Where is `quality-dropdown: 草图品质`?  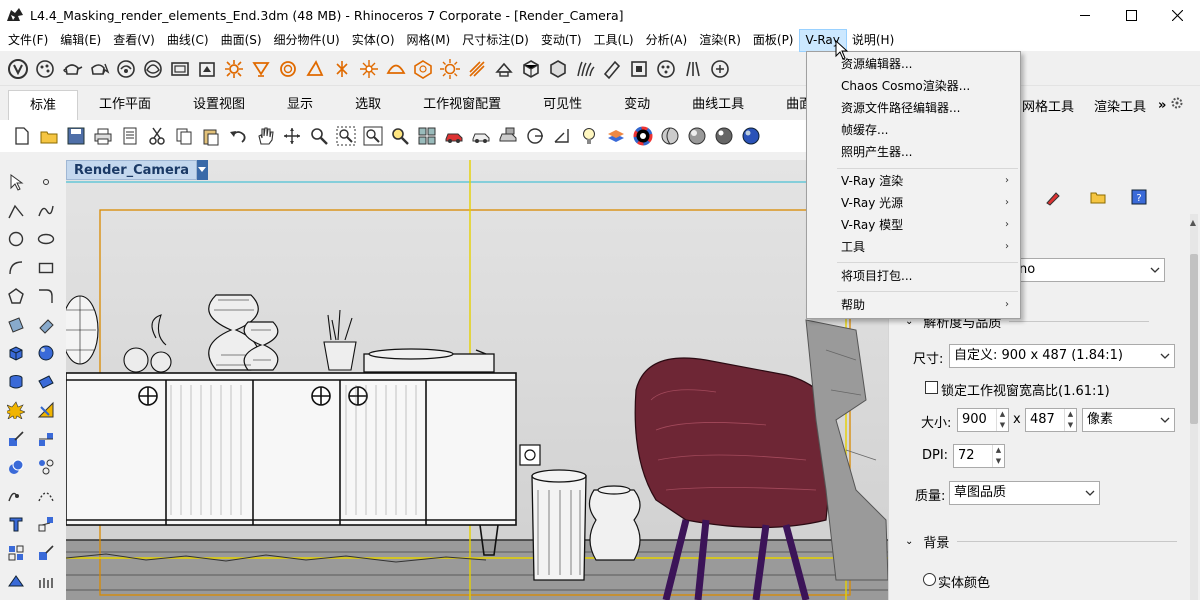
quality-dropdown: 草图品质 is located at coordinates (1024, 493).